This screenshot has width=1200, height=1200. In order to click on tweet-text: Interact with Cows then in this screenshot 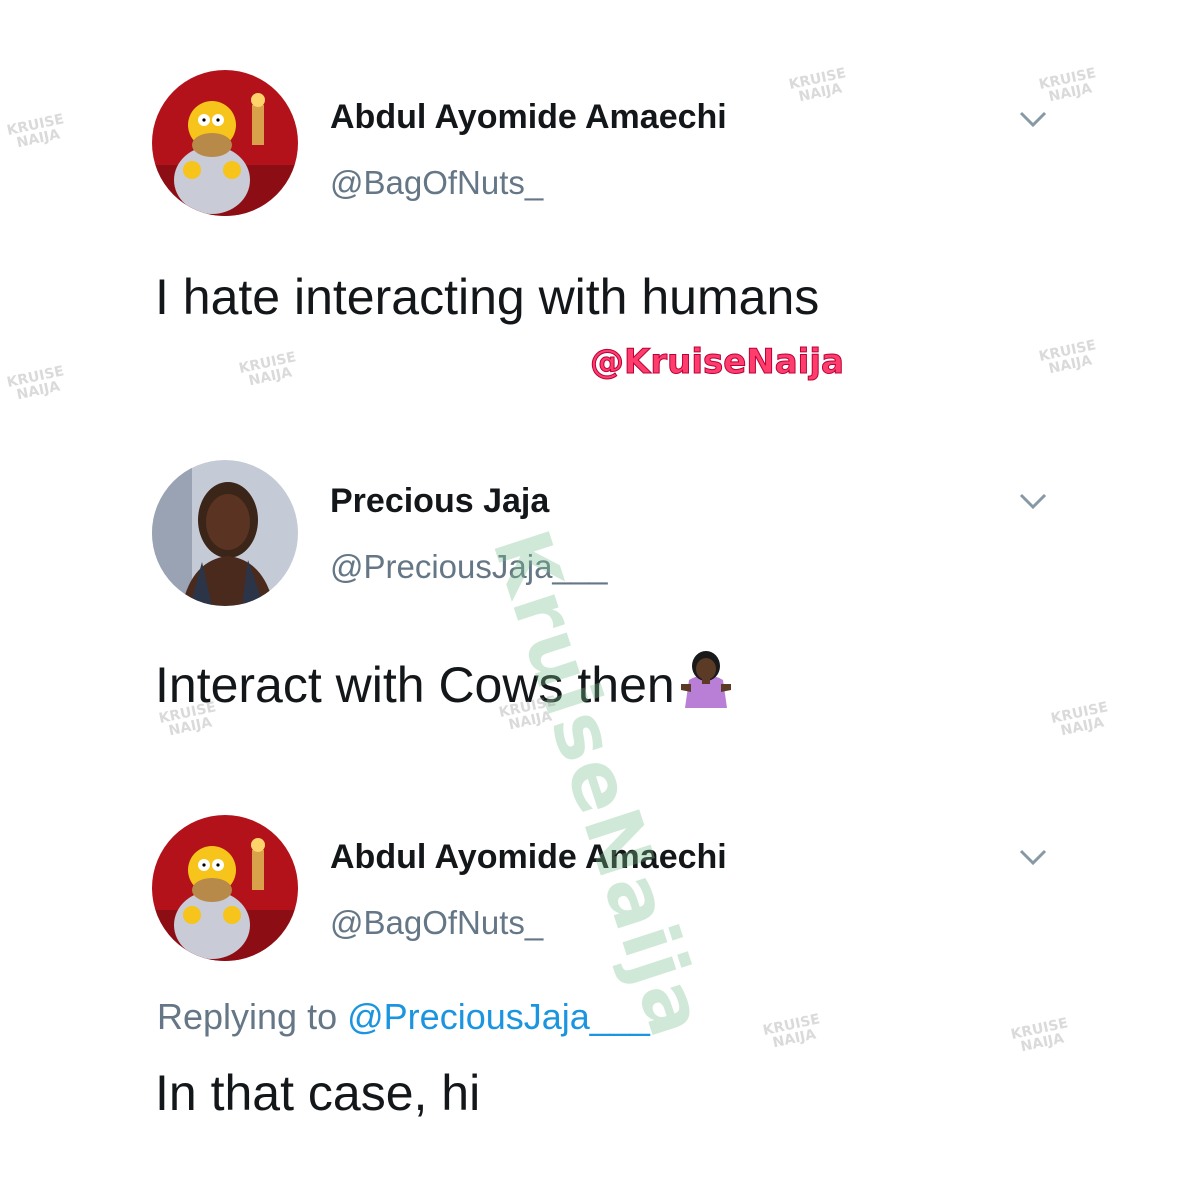, I will do `click(445, 682)`.